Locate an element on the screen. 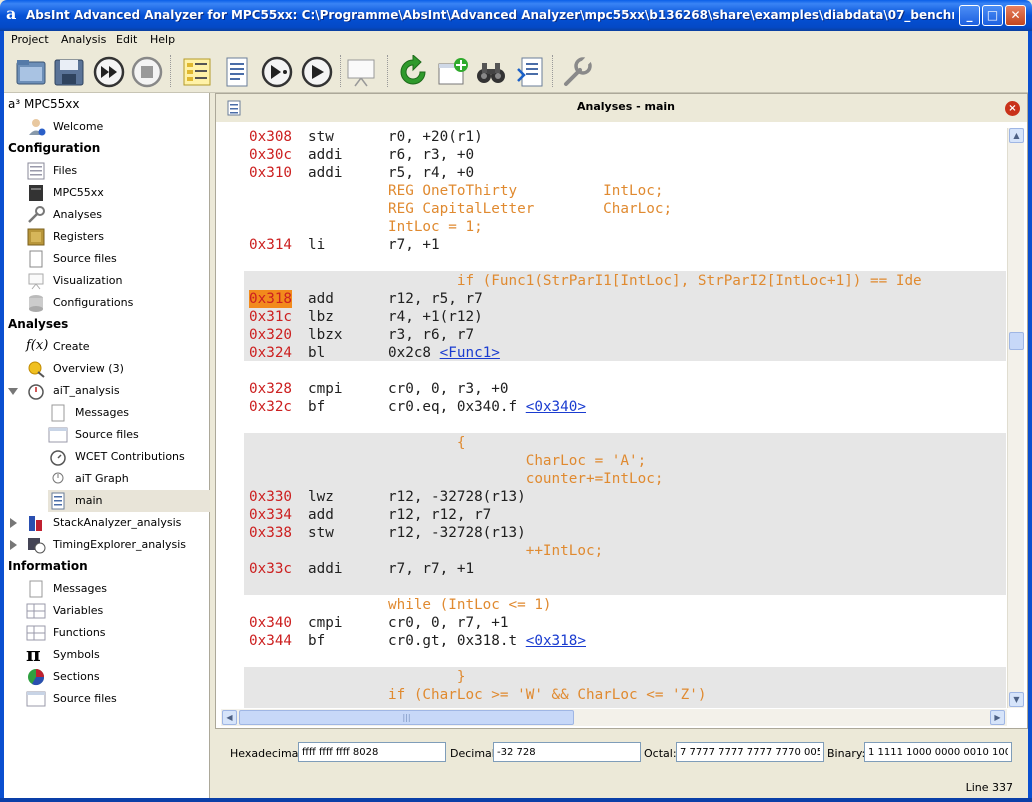 Image resolution: width=1032 pixels, height=802 pixels. binoculars-icon is located at coordinates (491, 72).